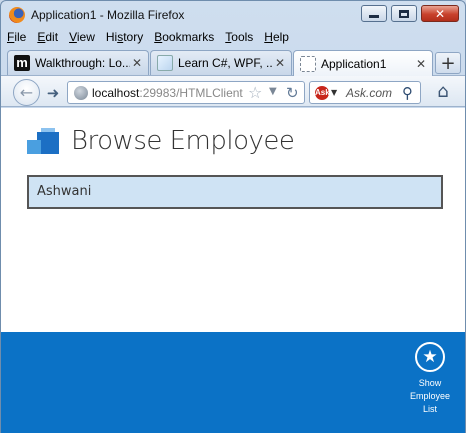 The width and height of the screenshot is (466, 433). What do you see at coordinates (448, 63) in the screenshot?
I see `new-tab-button: +` at bounding box center [448, 63].